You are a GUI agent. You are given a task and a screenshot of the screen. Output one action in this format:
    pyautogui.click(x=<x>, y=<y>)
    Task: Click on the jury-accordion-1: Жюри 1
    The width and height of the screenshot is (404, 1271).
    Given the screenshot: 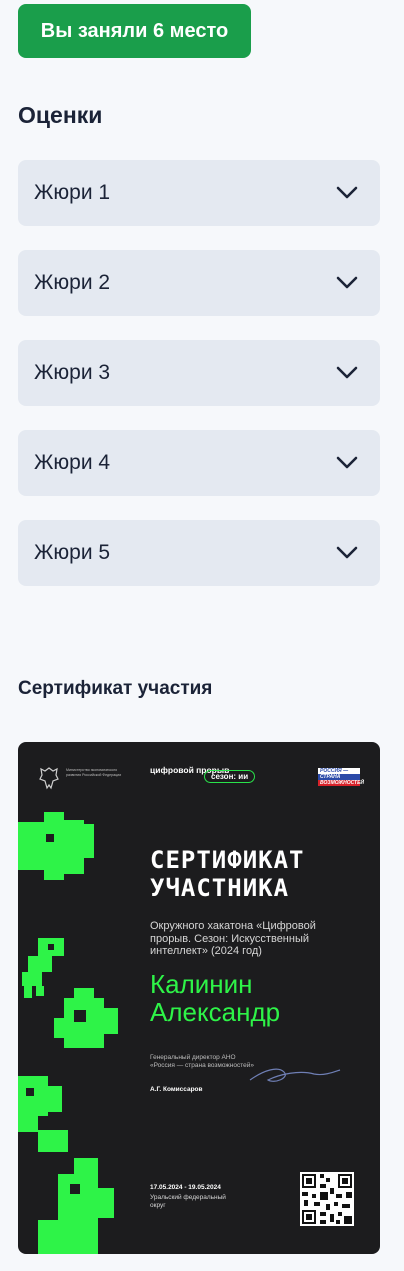 What is the action you would take?
    pyautogui.click(x=199, y=193)
    